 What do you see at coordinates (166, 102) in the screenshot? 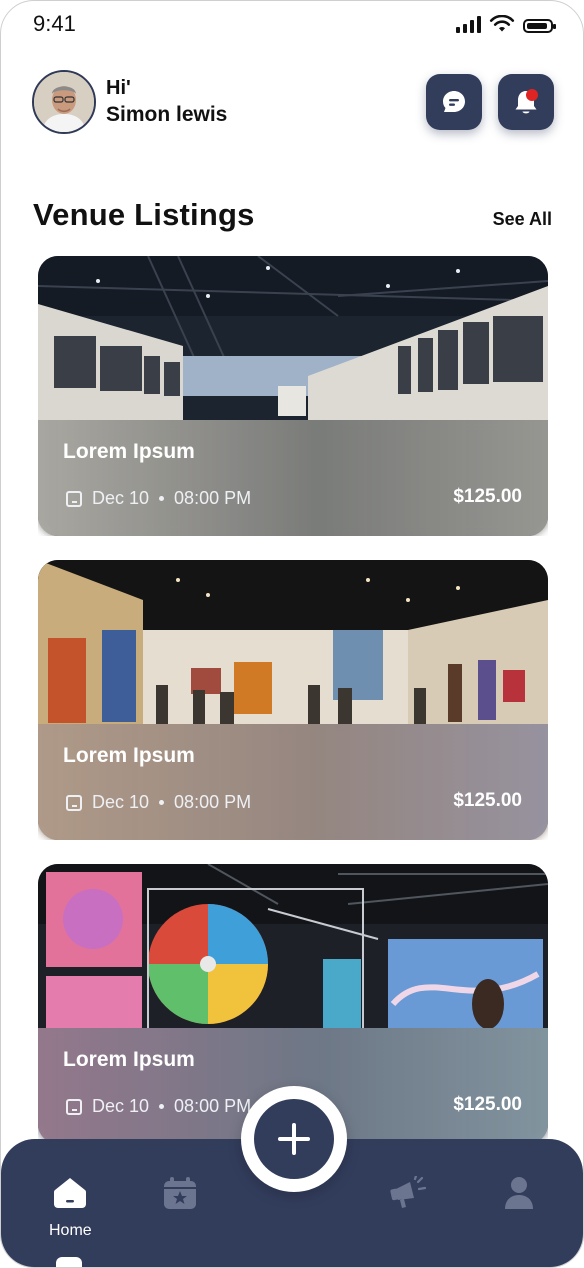
I see `greeting-block: Hi' Simon lewis` at bounding box center [166, 102].